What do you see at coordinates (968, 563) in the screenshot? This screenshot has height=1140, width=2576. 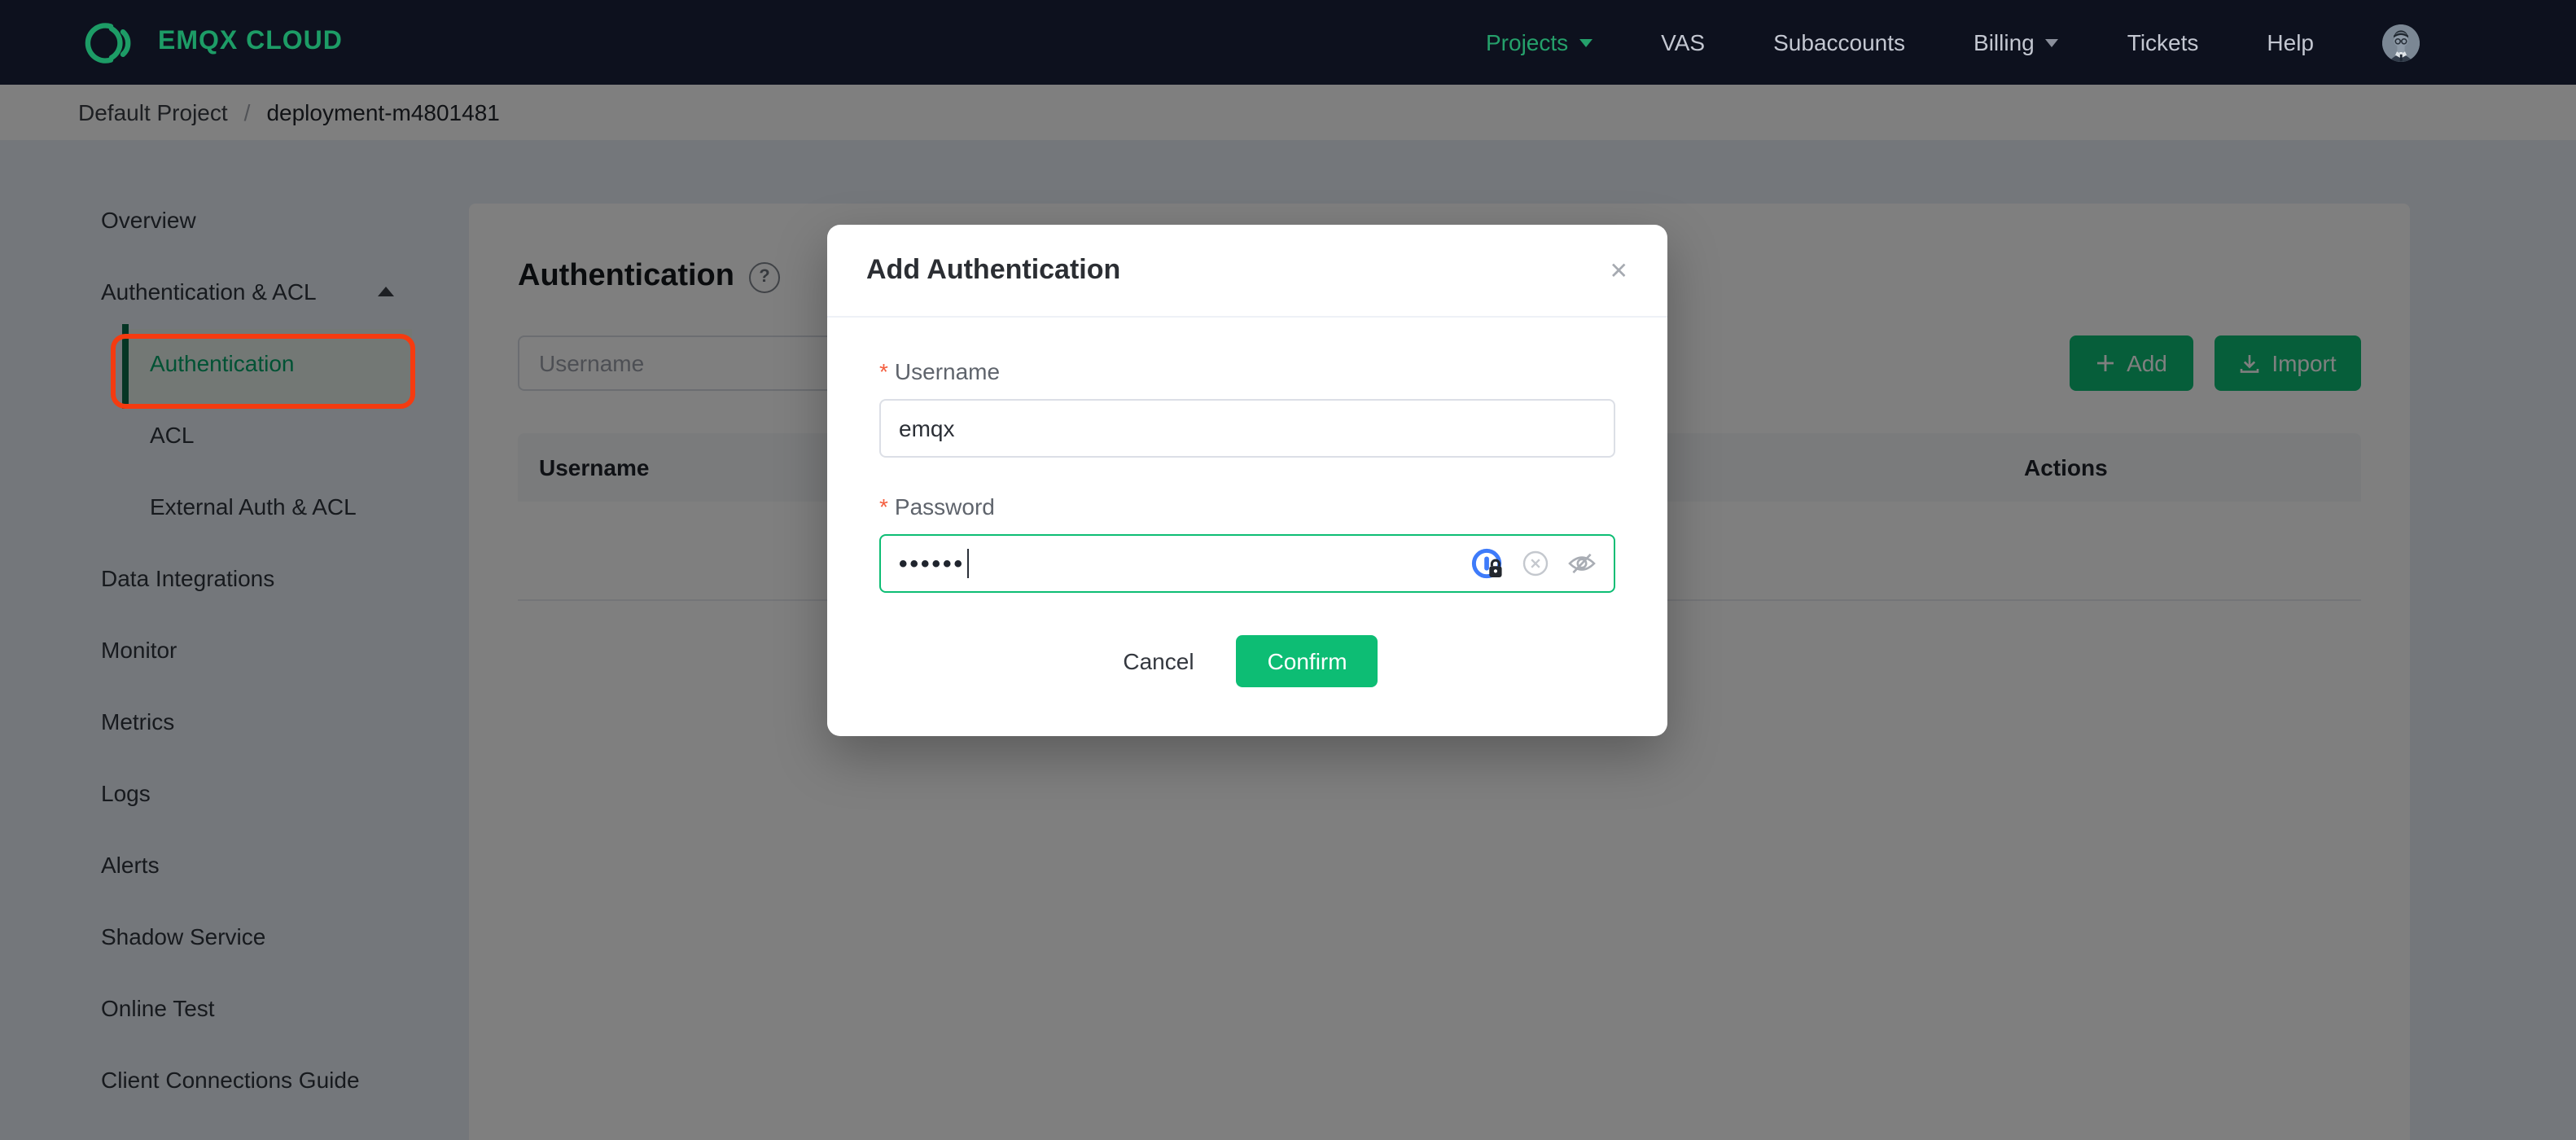 I see `text-cursor` at bounding box center [968, 563].